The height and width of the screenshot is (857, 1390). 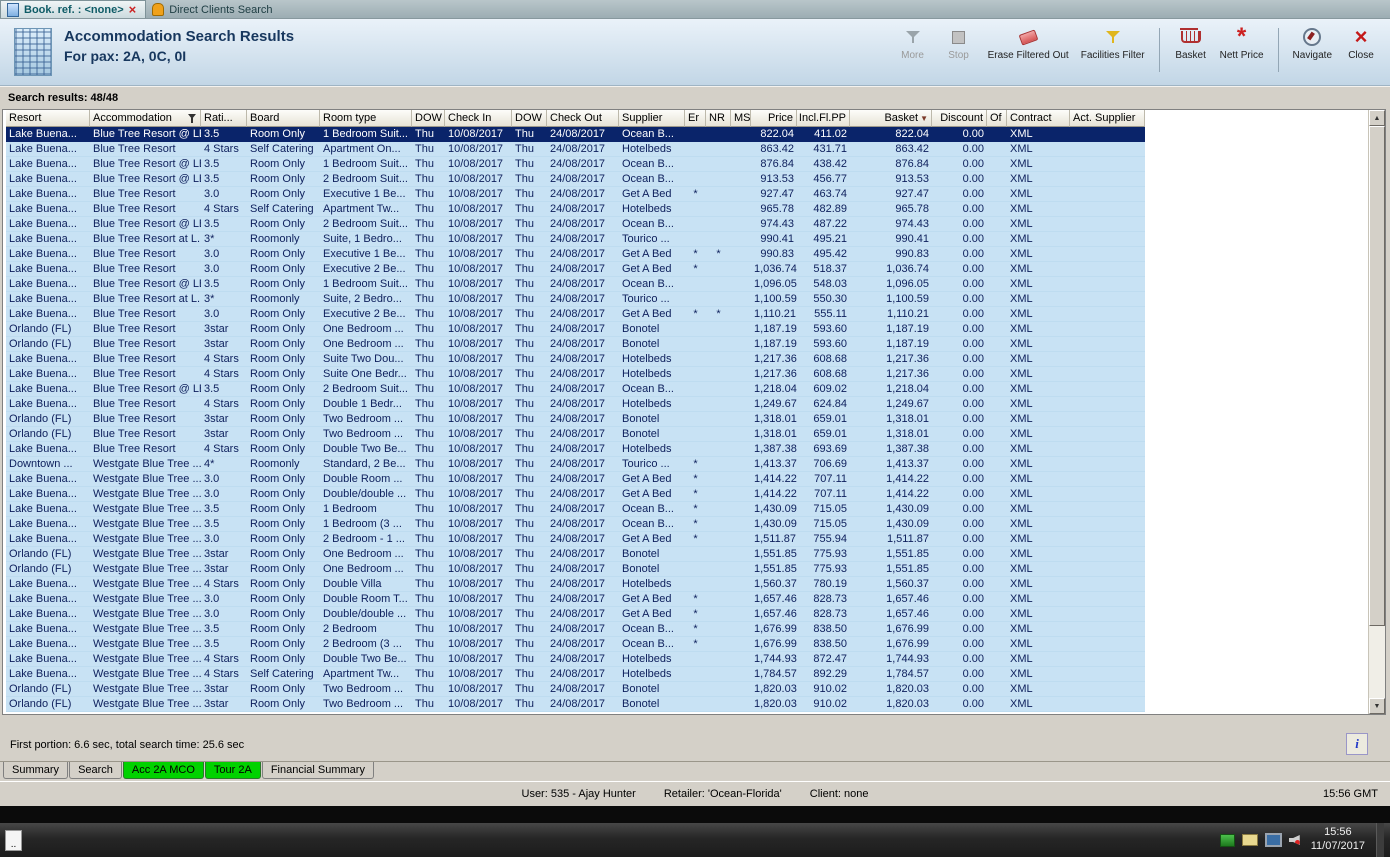 What do you see at coordinates (145, 118) in the screenshot?
I see `column-header-accommodation: Accommodation` at bounding box center [145, 118].